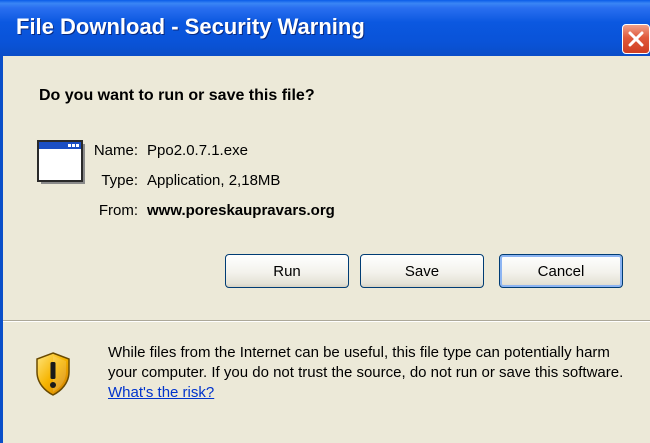 The image size is (650, 443). Describe the element at coordinates (119, 180) in the screenshot. I see `file-type-label: Type:` at that location.